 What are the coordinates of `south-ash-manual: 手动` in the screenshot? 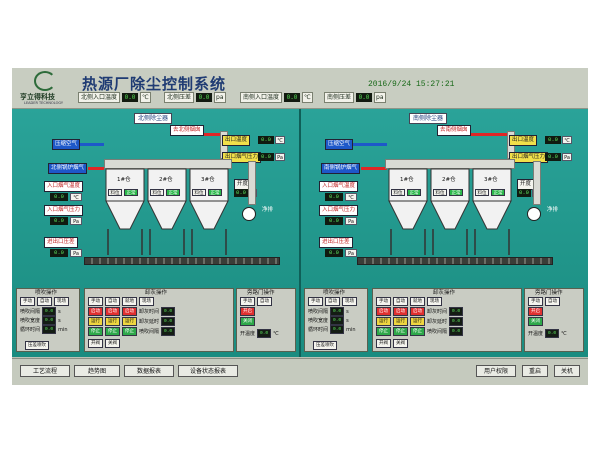 It's located at (383, 301).